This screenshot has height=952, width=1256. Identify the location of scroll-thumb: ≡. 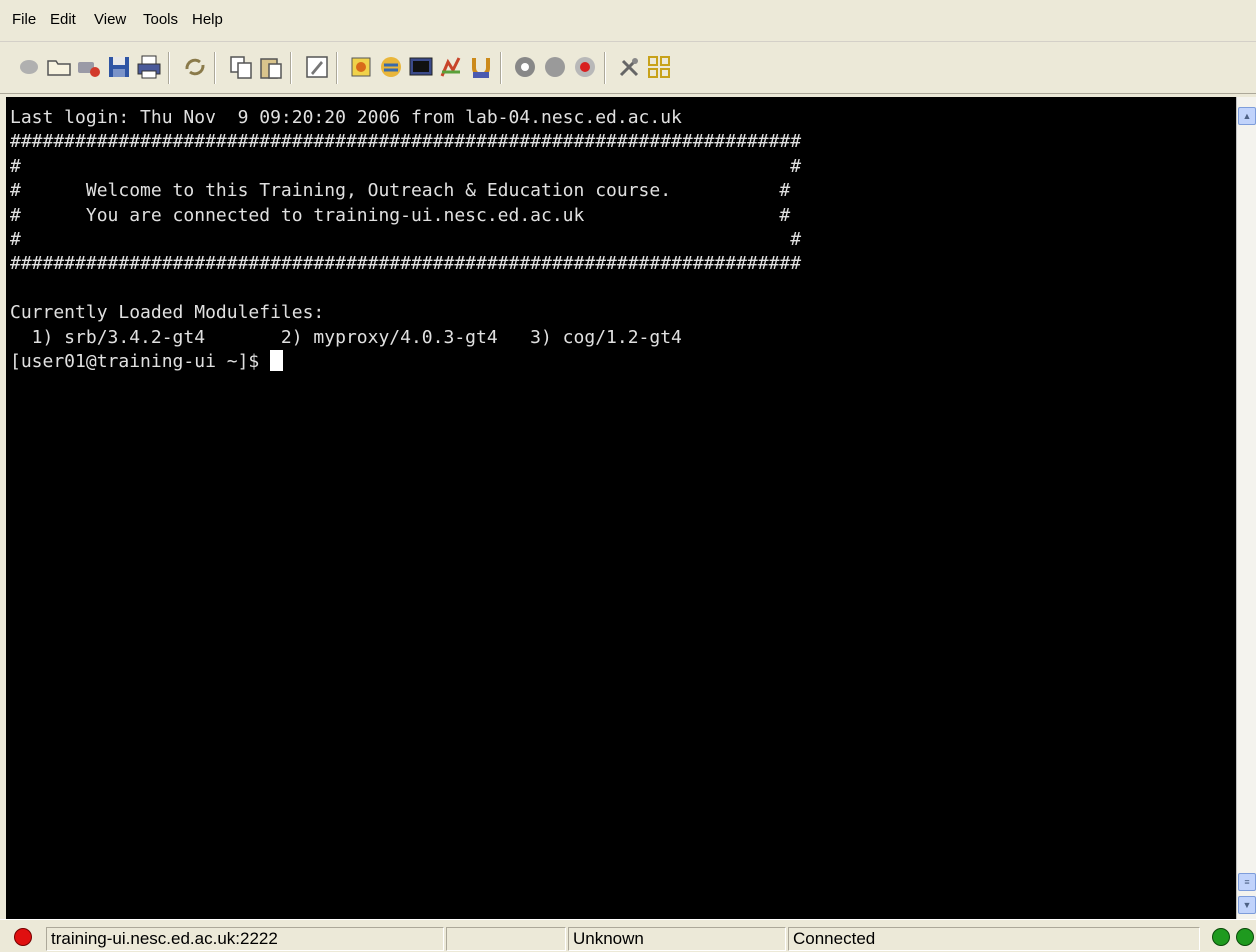
(1247, 882).